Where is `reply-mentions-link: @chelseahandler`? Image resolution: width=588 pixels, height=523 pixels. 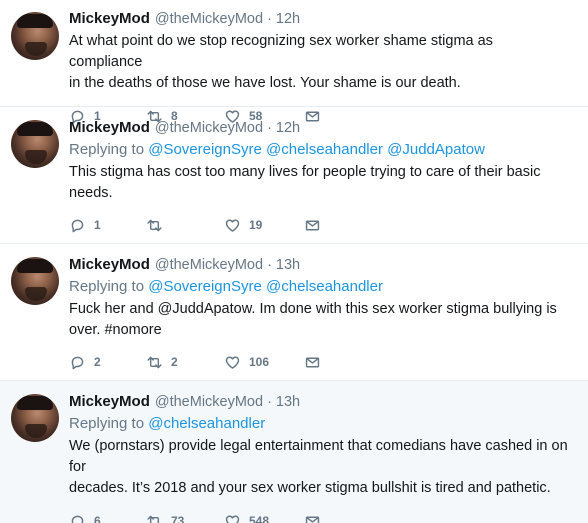 reply-mentions-link: @chelseahandler is located at coordinates (206, 423).